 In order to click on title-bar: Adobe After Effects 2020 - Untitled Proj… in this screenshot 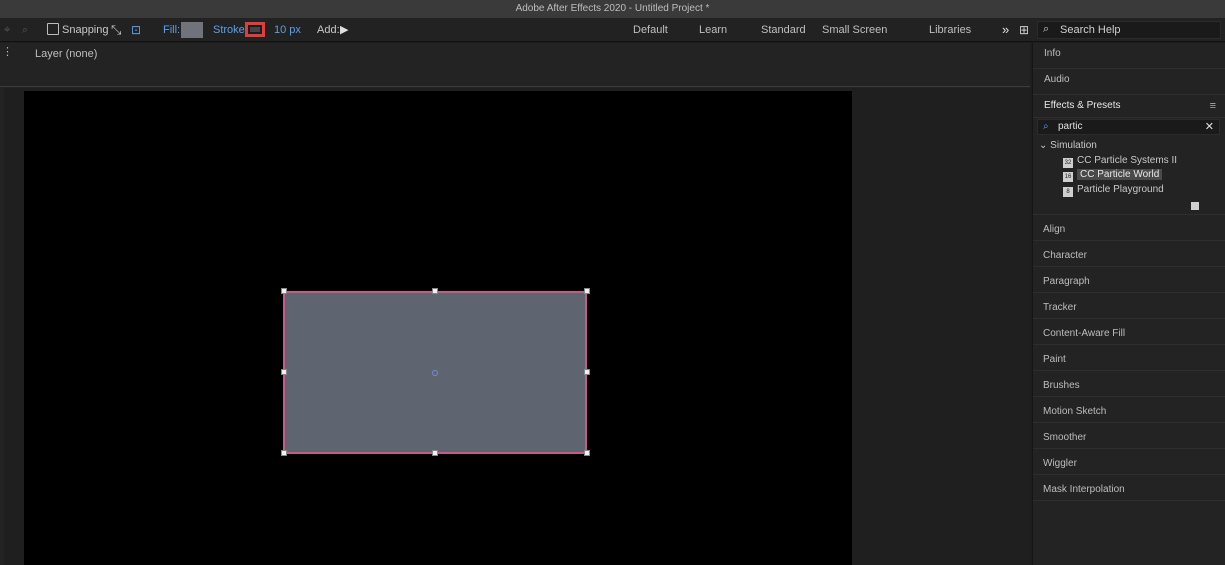, I will do `click(612, 9)`.